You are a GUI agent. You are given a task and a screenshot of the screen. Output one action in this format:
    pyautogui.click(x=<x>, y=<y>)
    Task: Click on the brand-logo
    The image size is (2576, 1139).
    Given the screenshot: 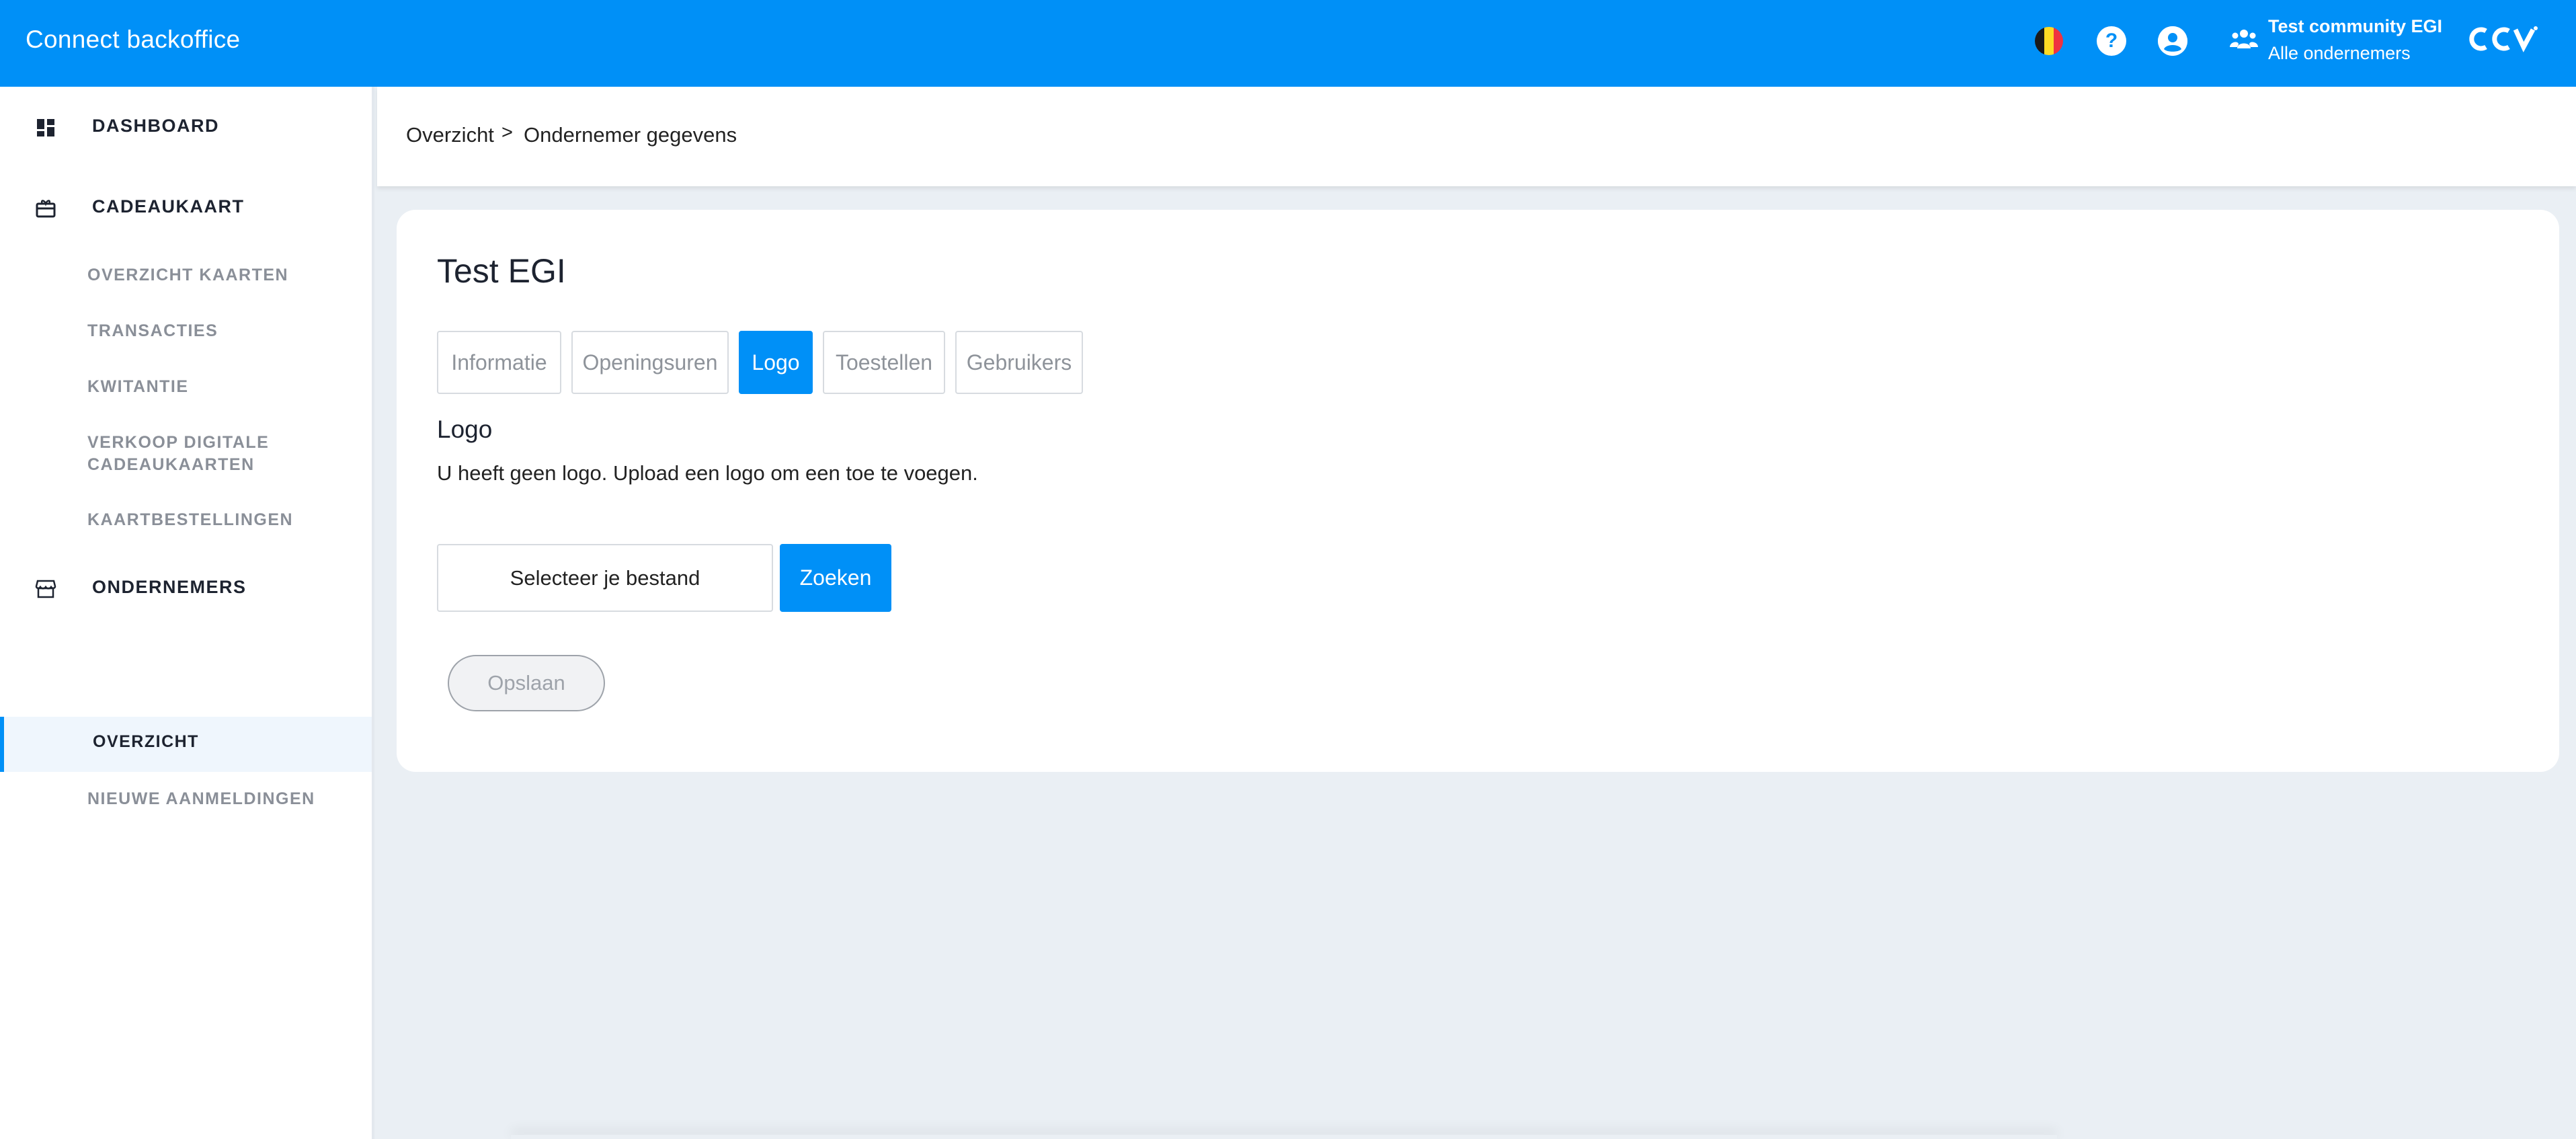 What is the action you would take?
    pyautogui.click(x=2503, y=42)
    